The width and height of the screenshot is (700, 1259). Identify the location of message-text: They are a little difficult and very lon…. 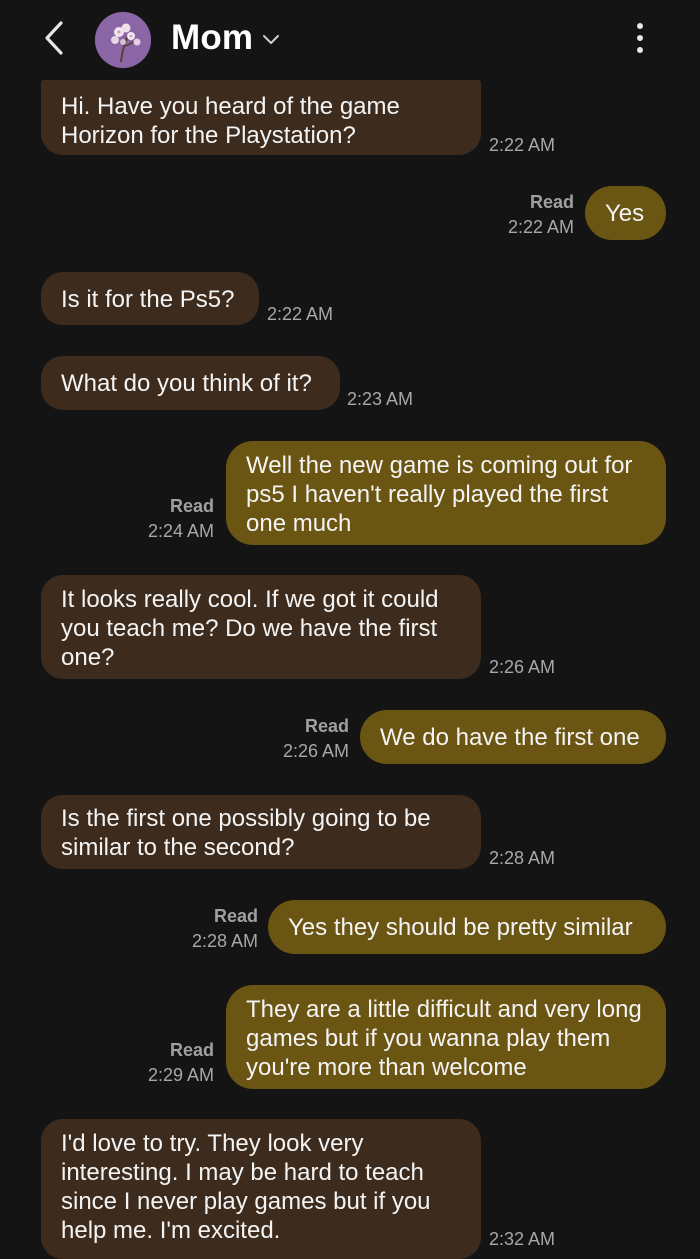
(444, 1038).